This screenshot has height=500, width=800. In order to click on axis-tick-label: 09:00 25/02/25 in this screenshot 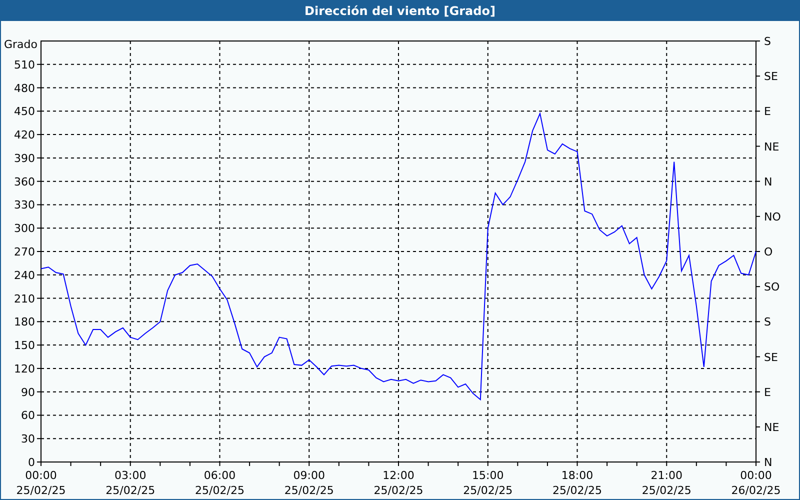, I will do `click(309, 483)`.